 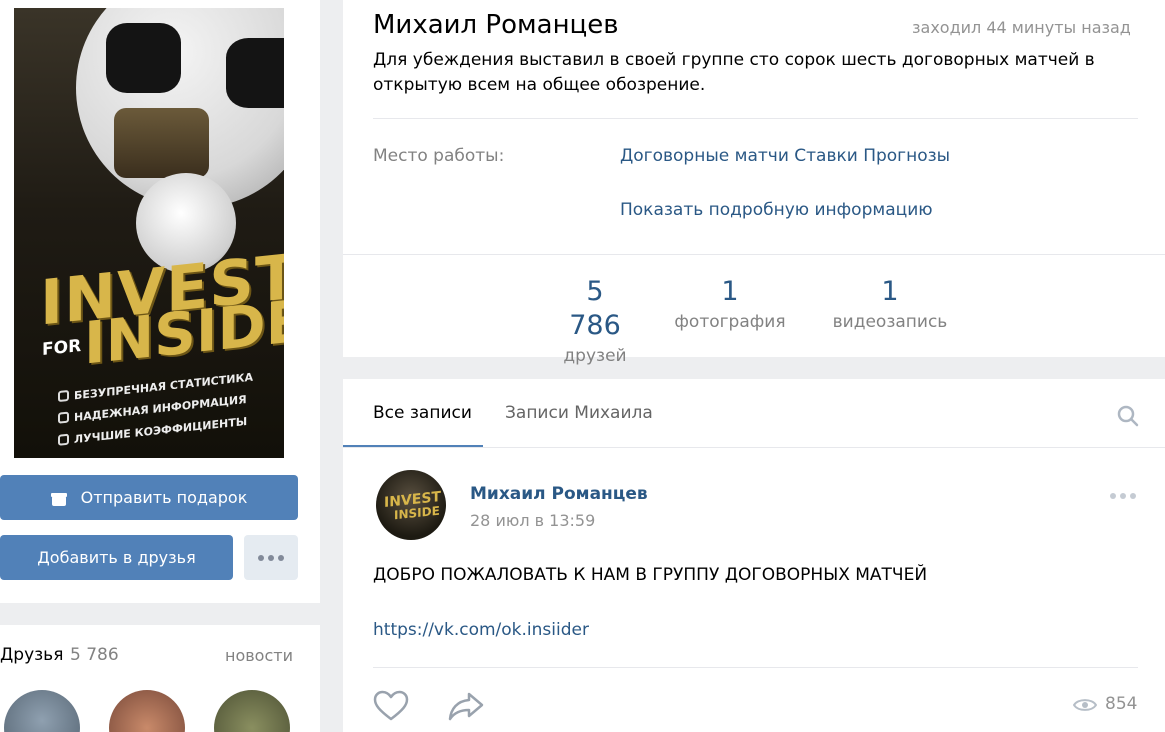 What do you see at coordinates (1128, 416) in the screenshot?
I see `search-icon` at bounding box center [1128, 416].